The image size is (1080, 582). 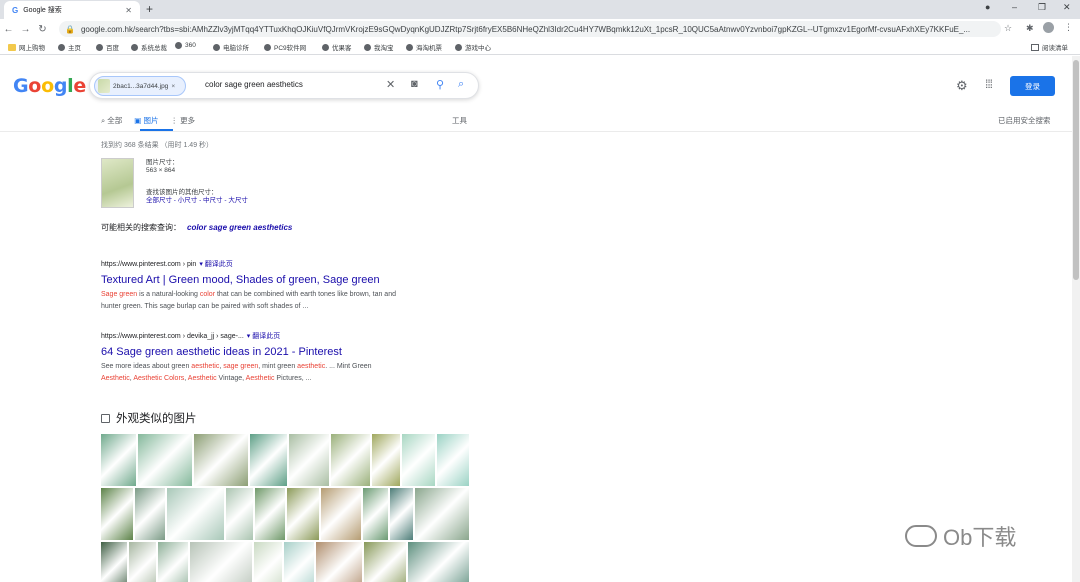 I want to click on other-sizes-links: 全部尺寸 - 小尺寸 - 中尺寸 - 大尺寸, so click(x=197, y=200).